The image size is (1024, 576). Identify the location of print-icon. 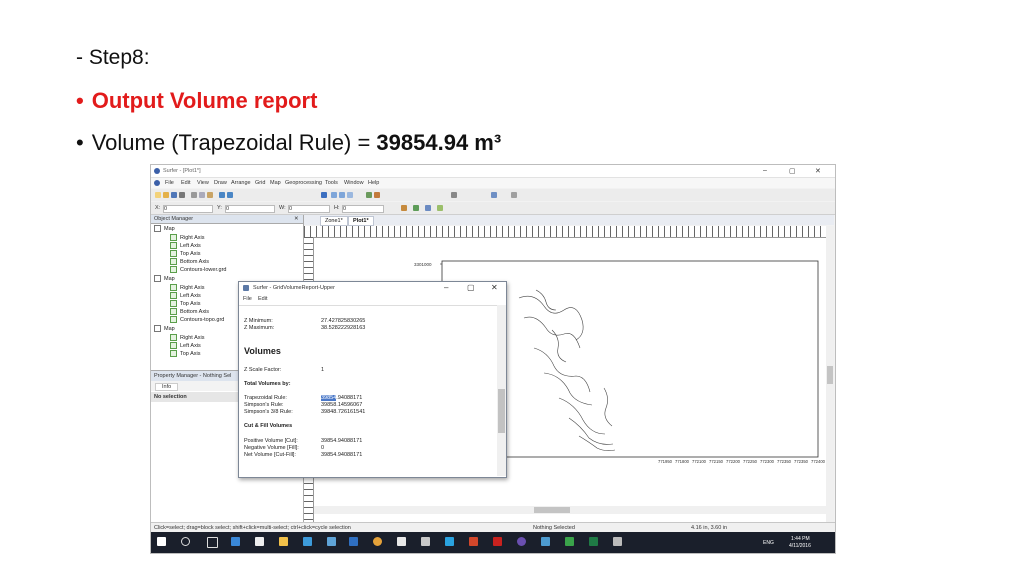
(182, 195).